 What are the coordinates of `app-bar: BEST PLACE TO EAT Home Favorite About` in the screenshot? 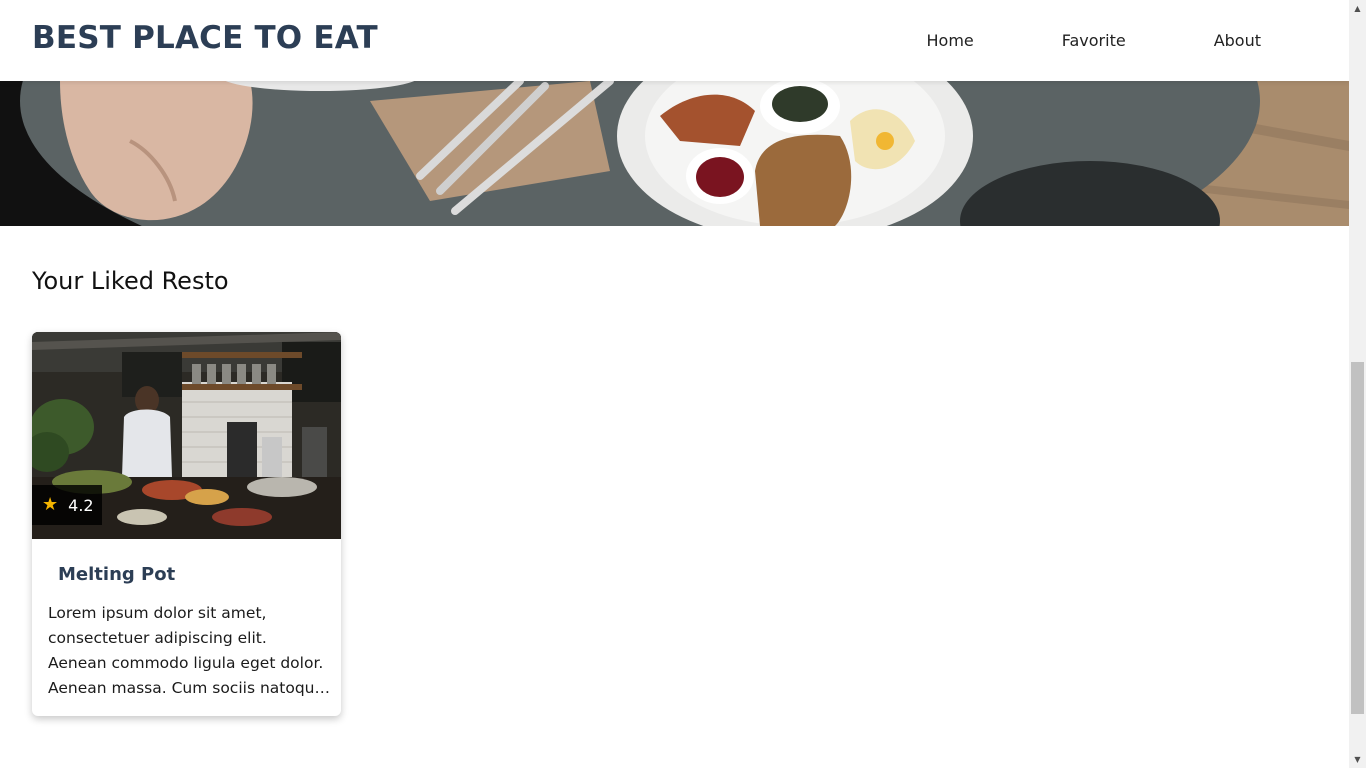 It's located at (674, 40).